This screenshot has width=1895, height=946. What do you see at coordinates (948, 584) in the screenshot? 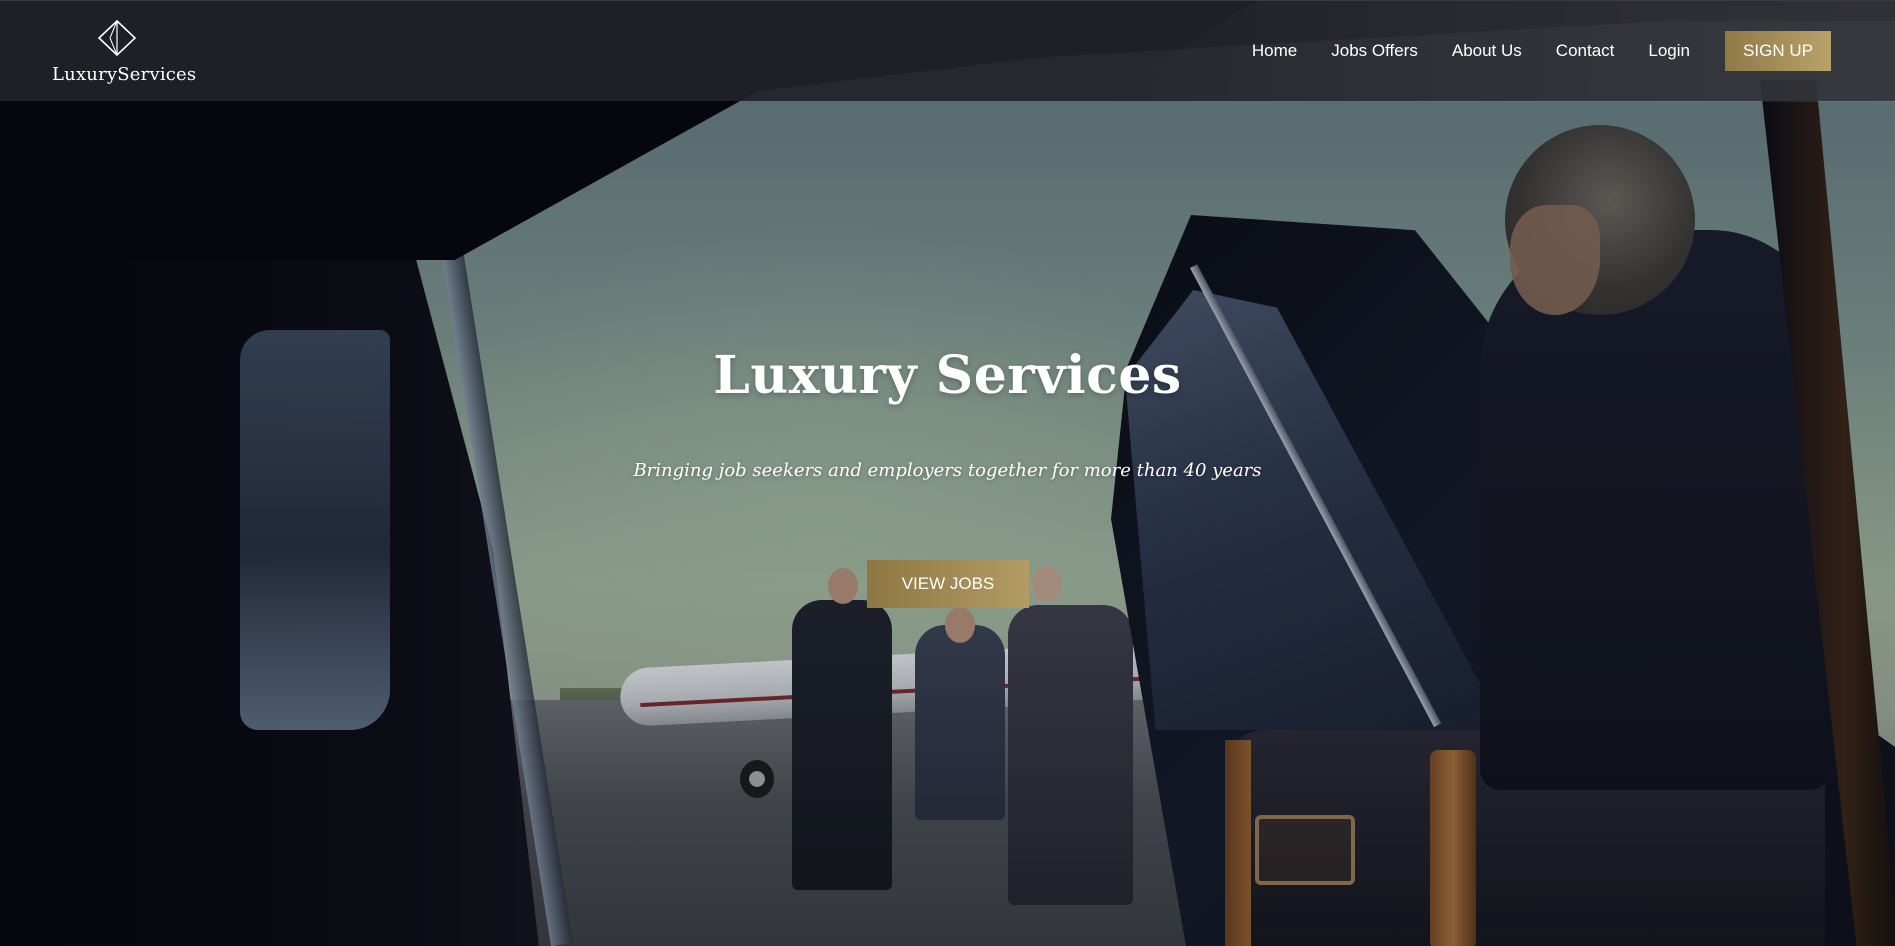
I see `view-jobs-button: VIEW JOBS` at bounding box center [948, 584].